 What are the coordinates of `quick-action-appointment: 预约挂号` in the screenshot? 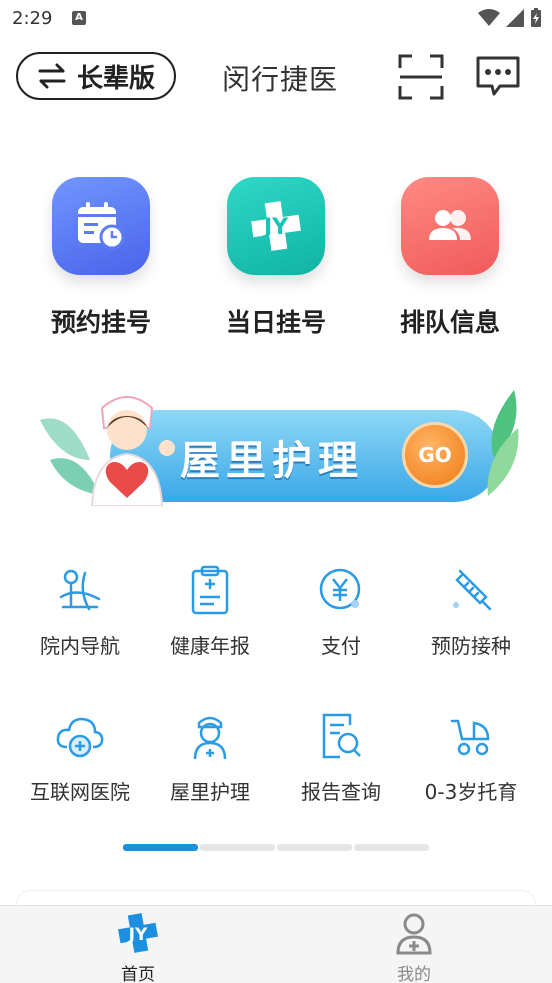 It's located at (101, 257).